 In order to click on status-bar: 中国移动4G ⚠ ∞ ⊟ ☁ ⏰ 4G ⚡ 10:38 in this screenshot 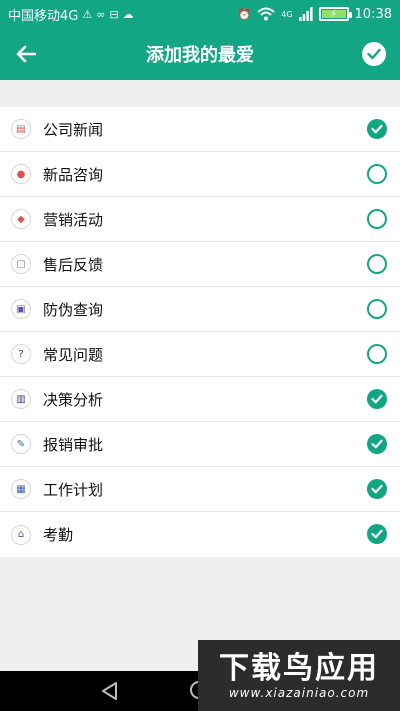, I will do `click(200, 14)`.